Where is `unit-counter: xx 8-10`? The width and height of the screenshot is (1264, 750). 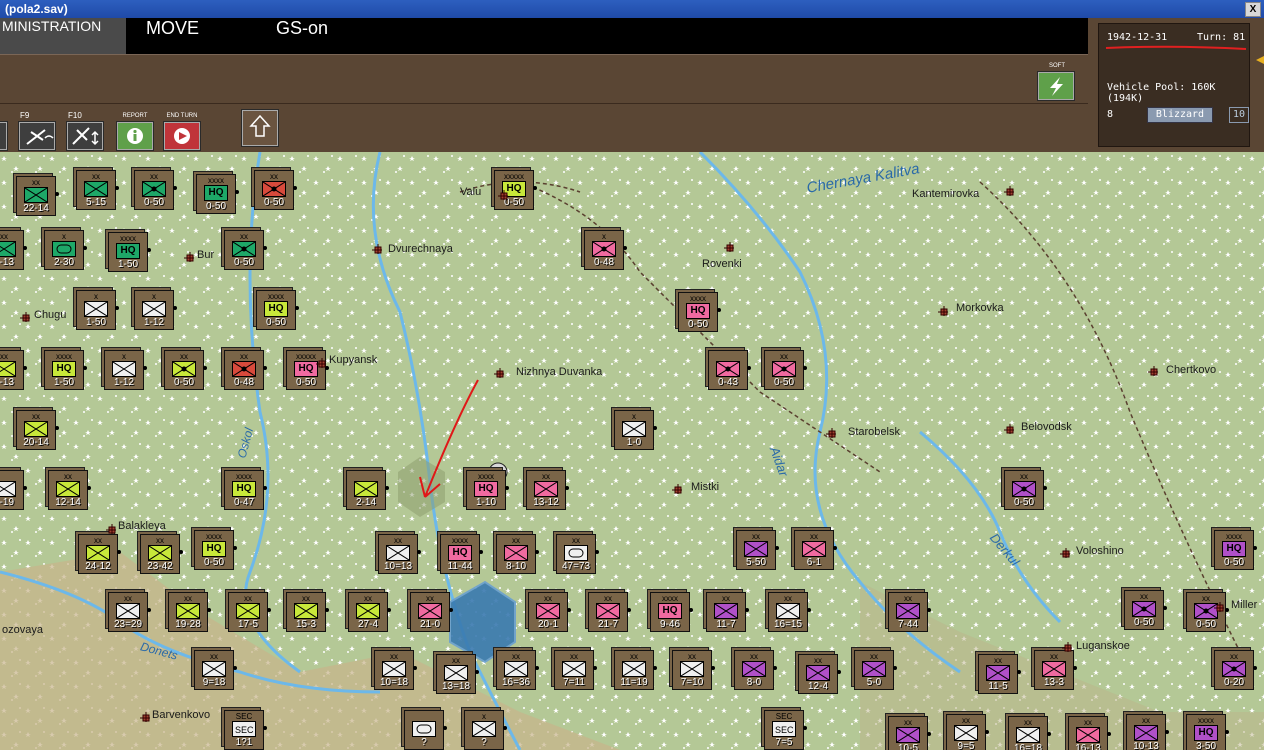
unit-counter: xx 8-10 is located at coordinates (517, 554).